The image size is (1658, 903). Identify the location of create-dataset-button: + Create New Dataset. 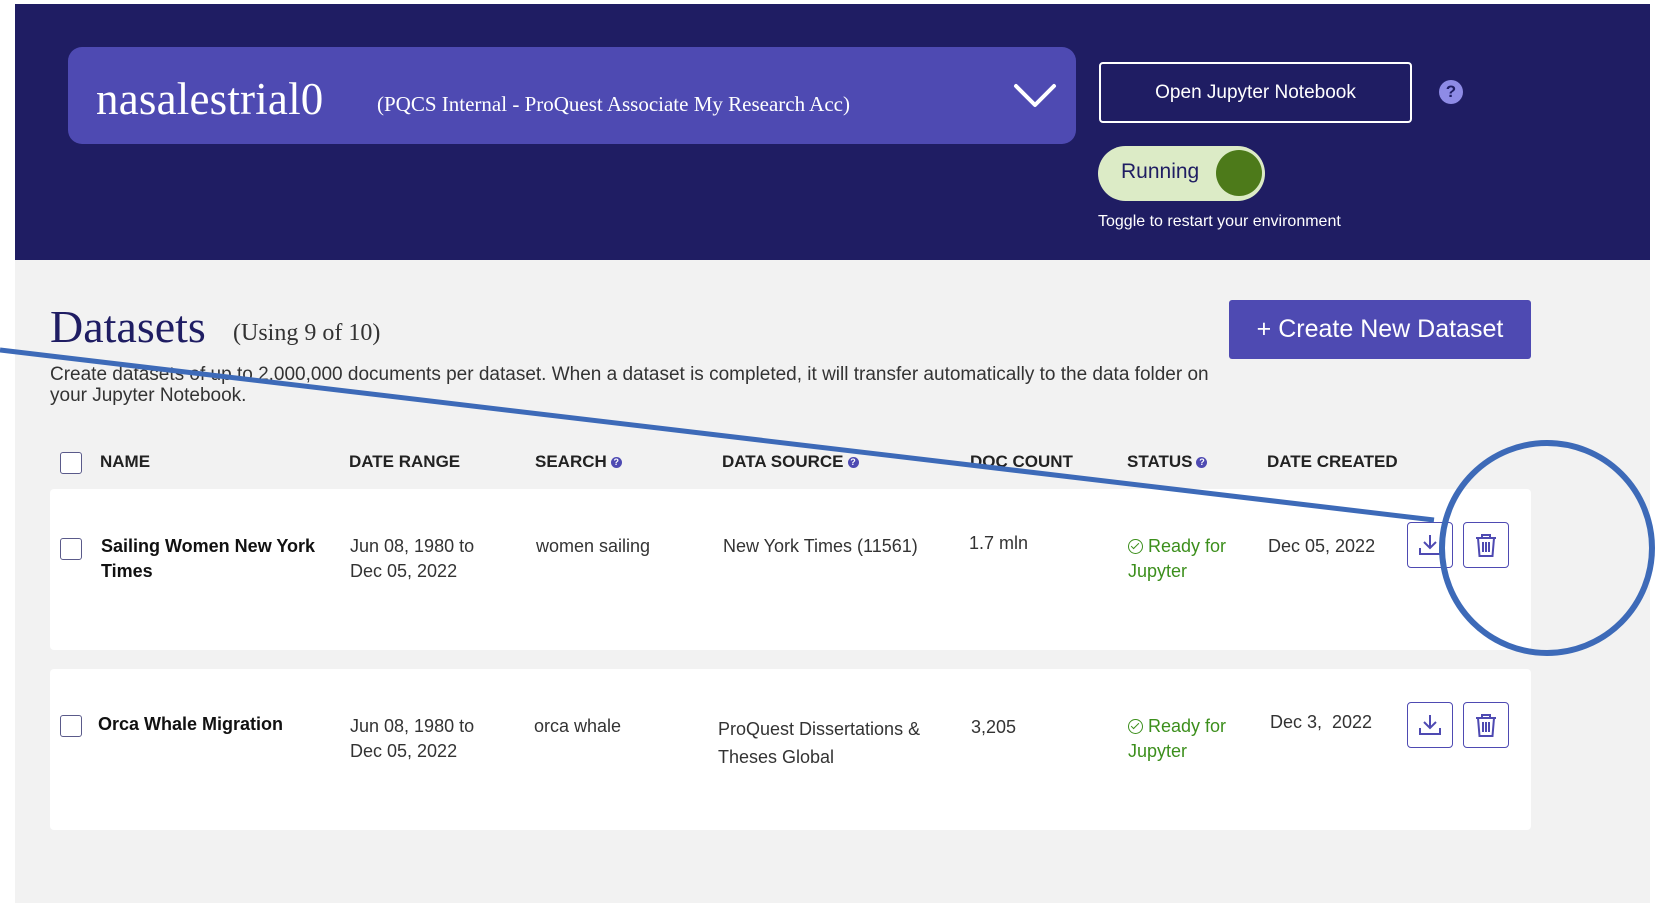
(1380, 329).